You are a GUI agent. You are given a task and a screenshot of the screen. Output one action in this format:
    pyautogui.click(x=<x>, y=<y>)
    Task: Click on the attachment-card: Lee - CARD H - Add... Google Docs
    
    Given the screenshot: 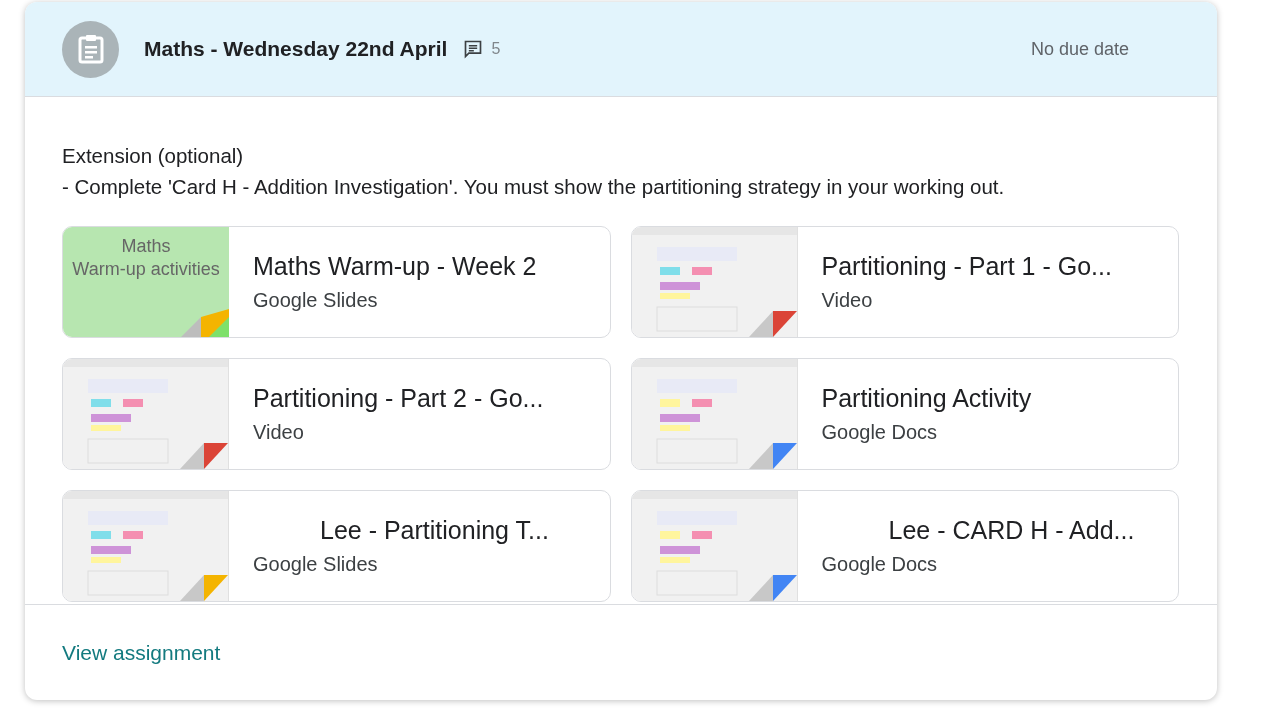 What is the action you would take?
    pyautogui.click(x=904, y=546)
    